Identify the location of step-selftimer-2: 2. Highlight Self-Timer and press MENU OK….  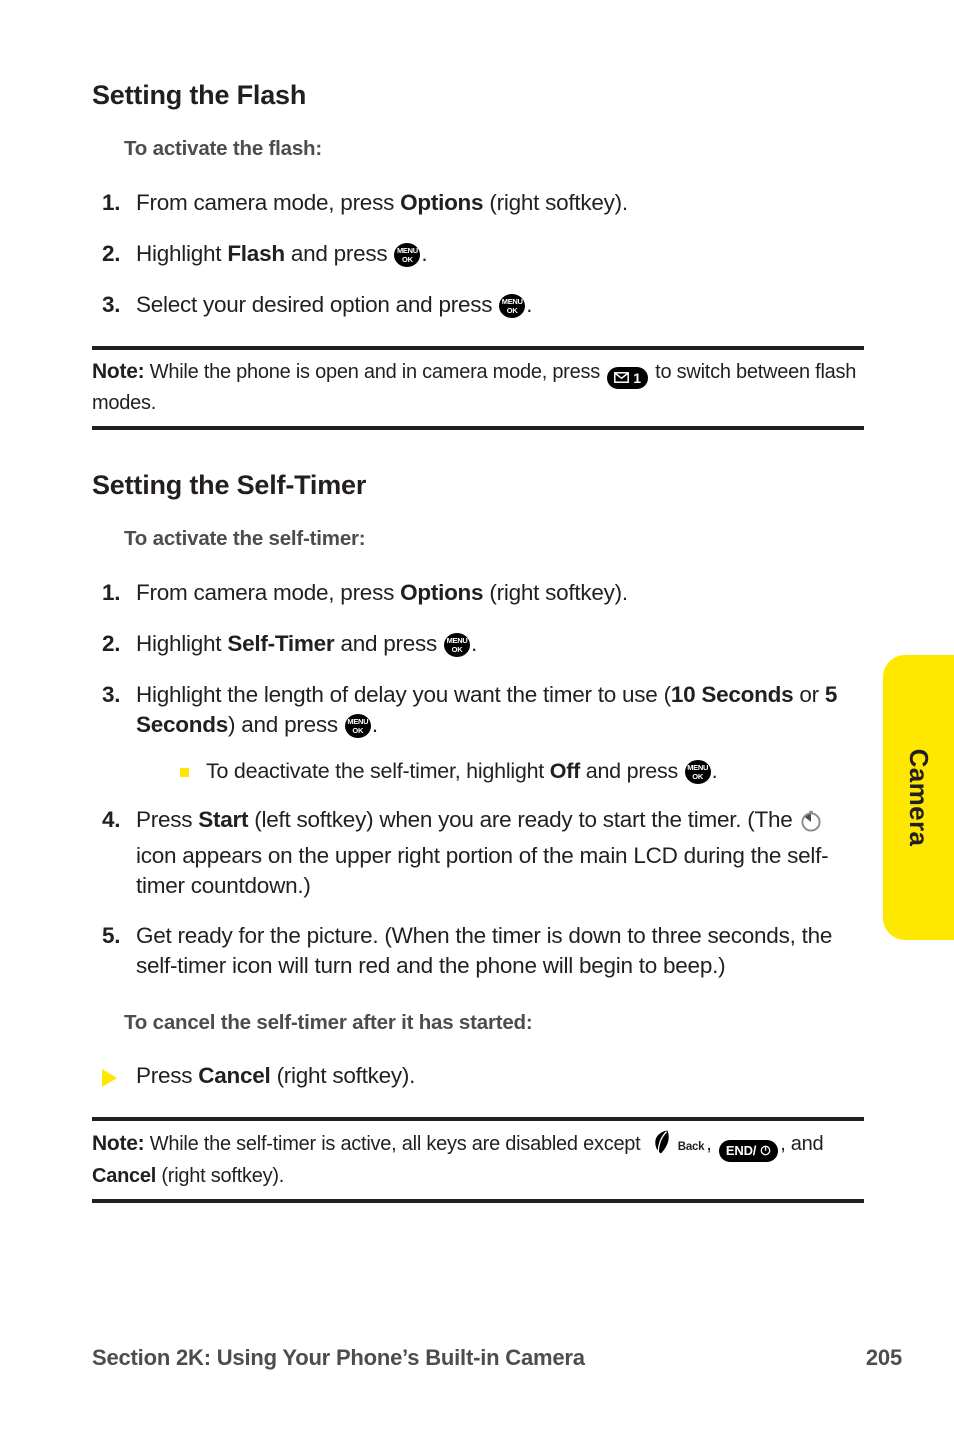
(478, 644).